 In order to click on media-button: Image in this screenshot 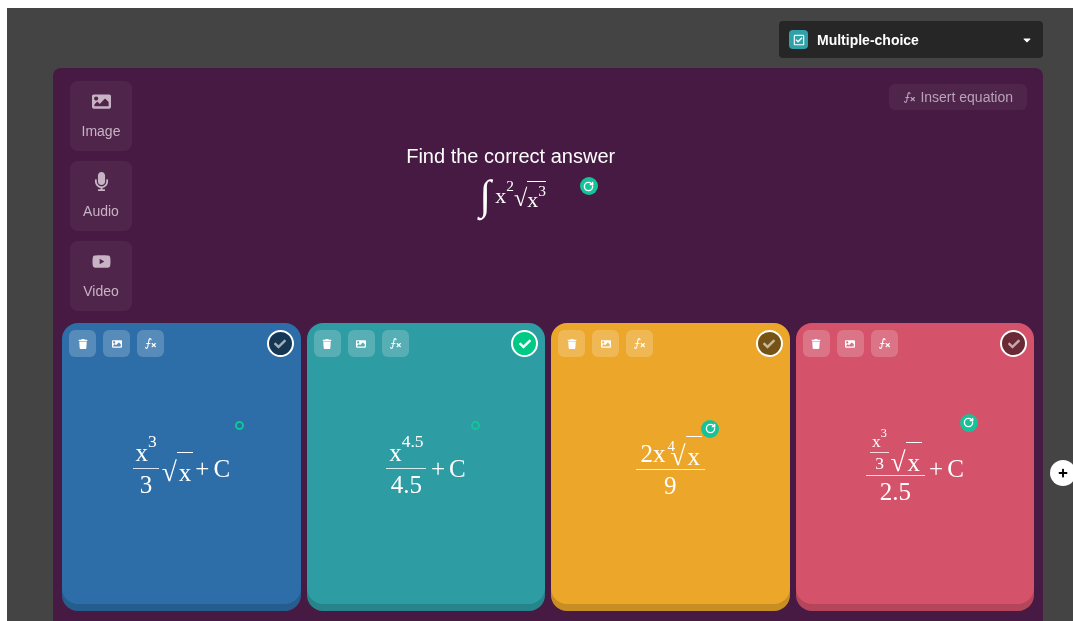, I will do `click(101, 116)`.